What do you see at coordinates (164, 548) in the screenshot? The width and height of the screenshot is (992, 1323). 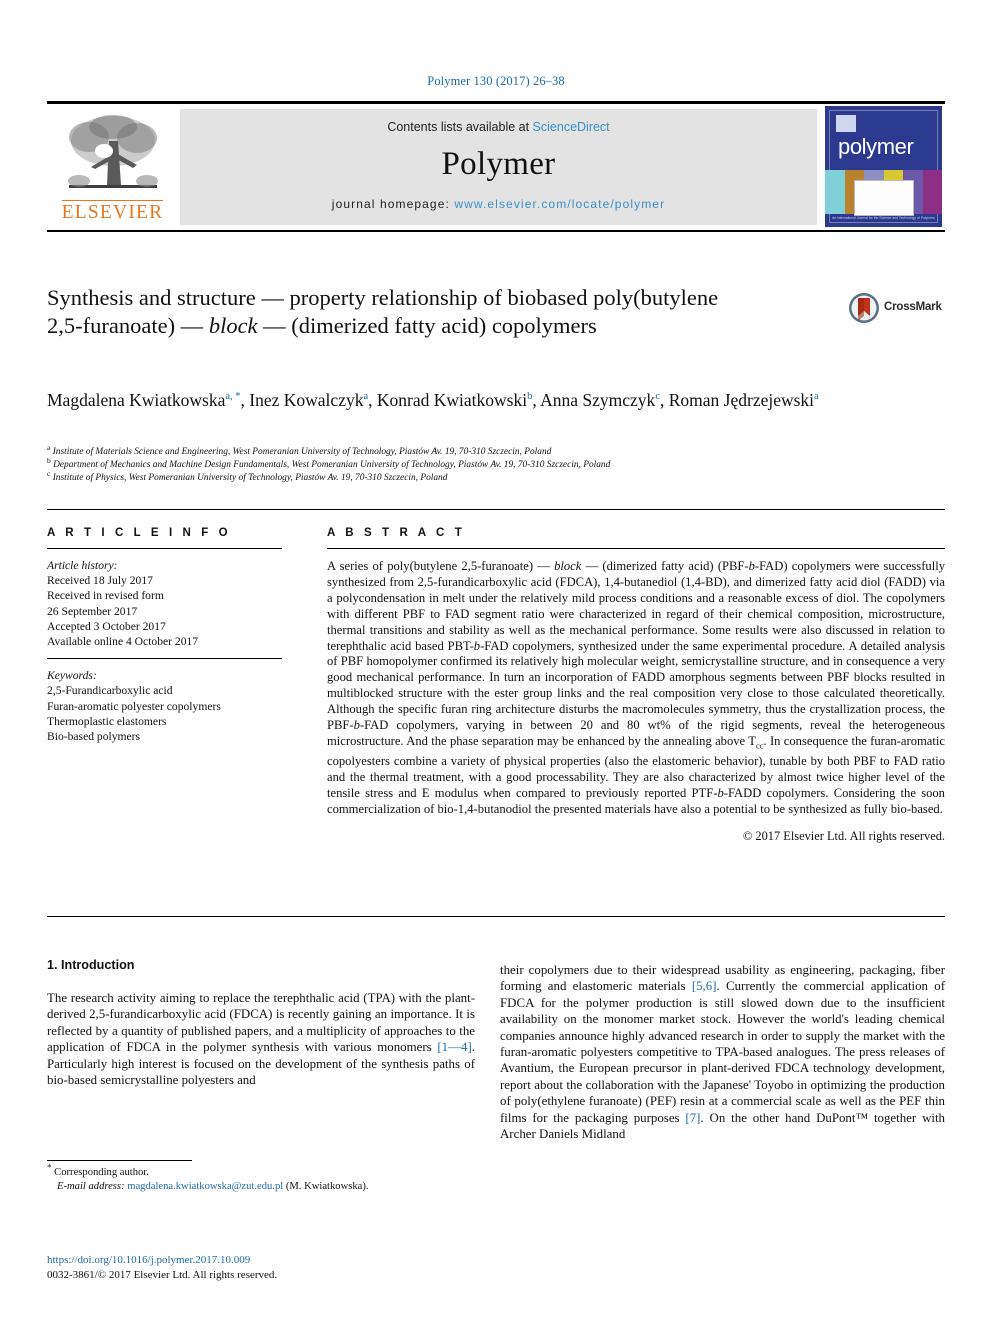 I see `article-info-divider` at bounding box center [164, 548].